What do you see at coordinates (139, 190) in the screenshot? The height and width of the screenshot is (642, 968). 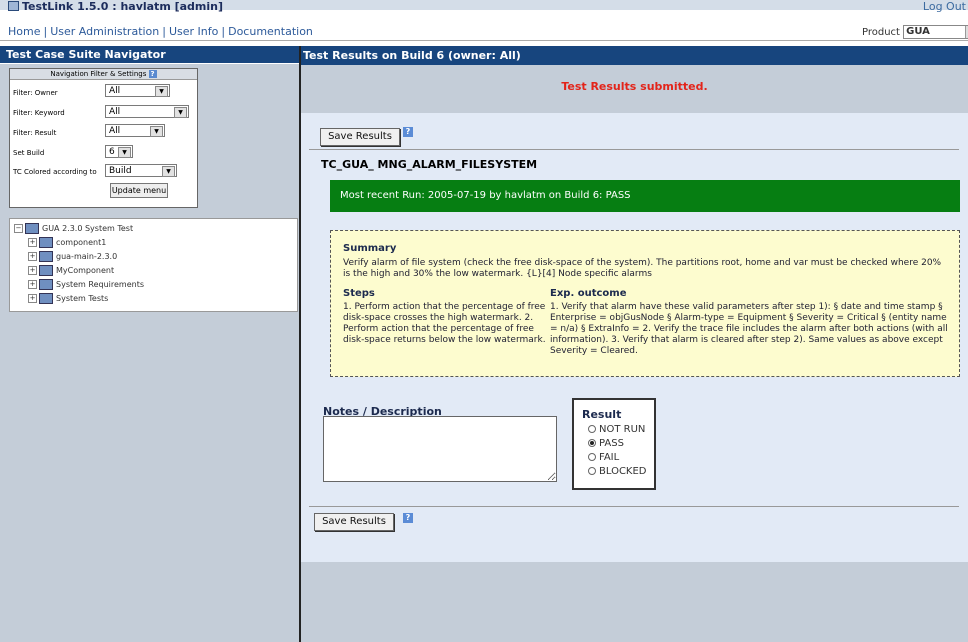 I see `update-menu-button: Update menu` at bounding box center [139, 190].